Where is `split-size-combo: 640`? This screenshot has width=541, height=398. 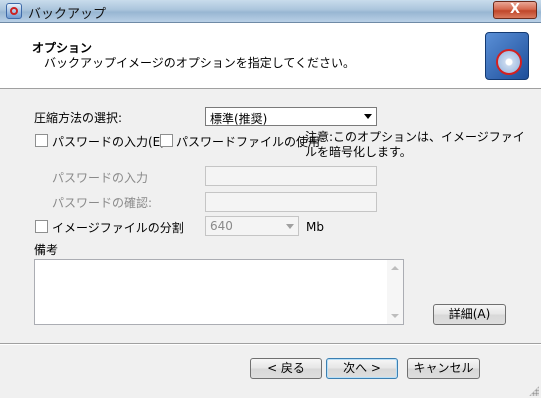
split-size-combo: 640 is located at coordinates (252, 226).